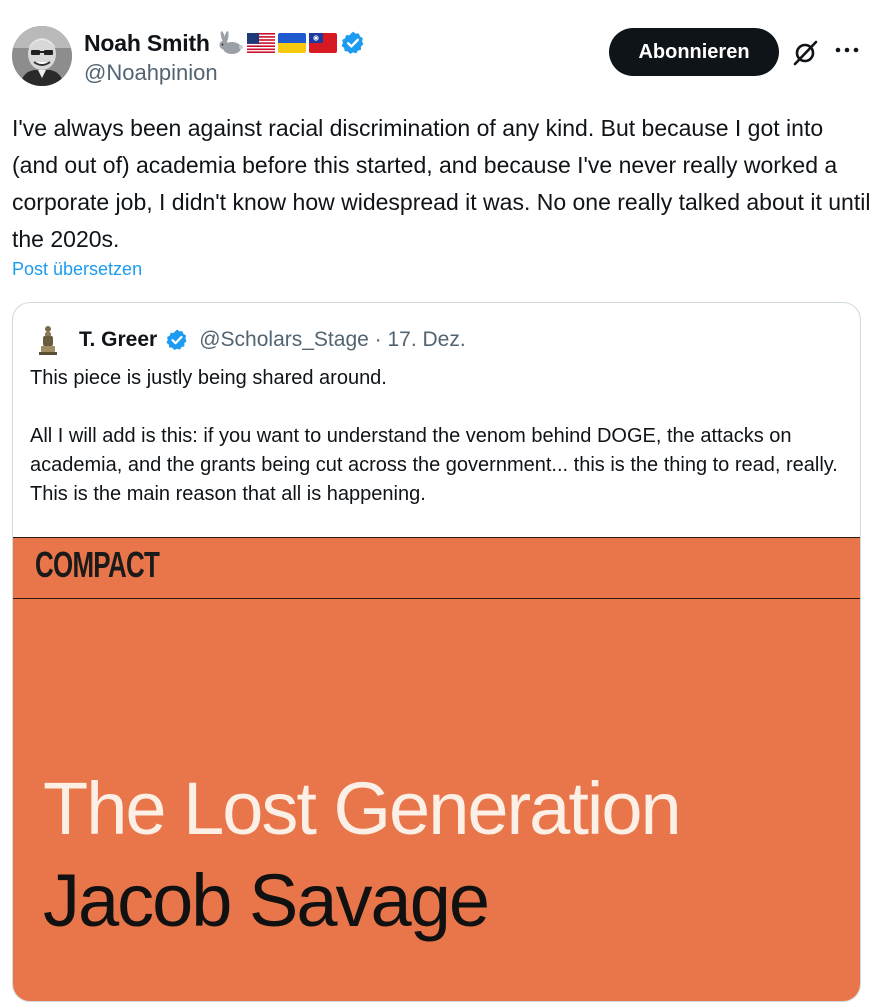 The image size is (880, 1008). I want to click on quoted-post-header: T. Greer @Scholars_Stage · 17. Dez., so click(249, 340).